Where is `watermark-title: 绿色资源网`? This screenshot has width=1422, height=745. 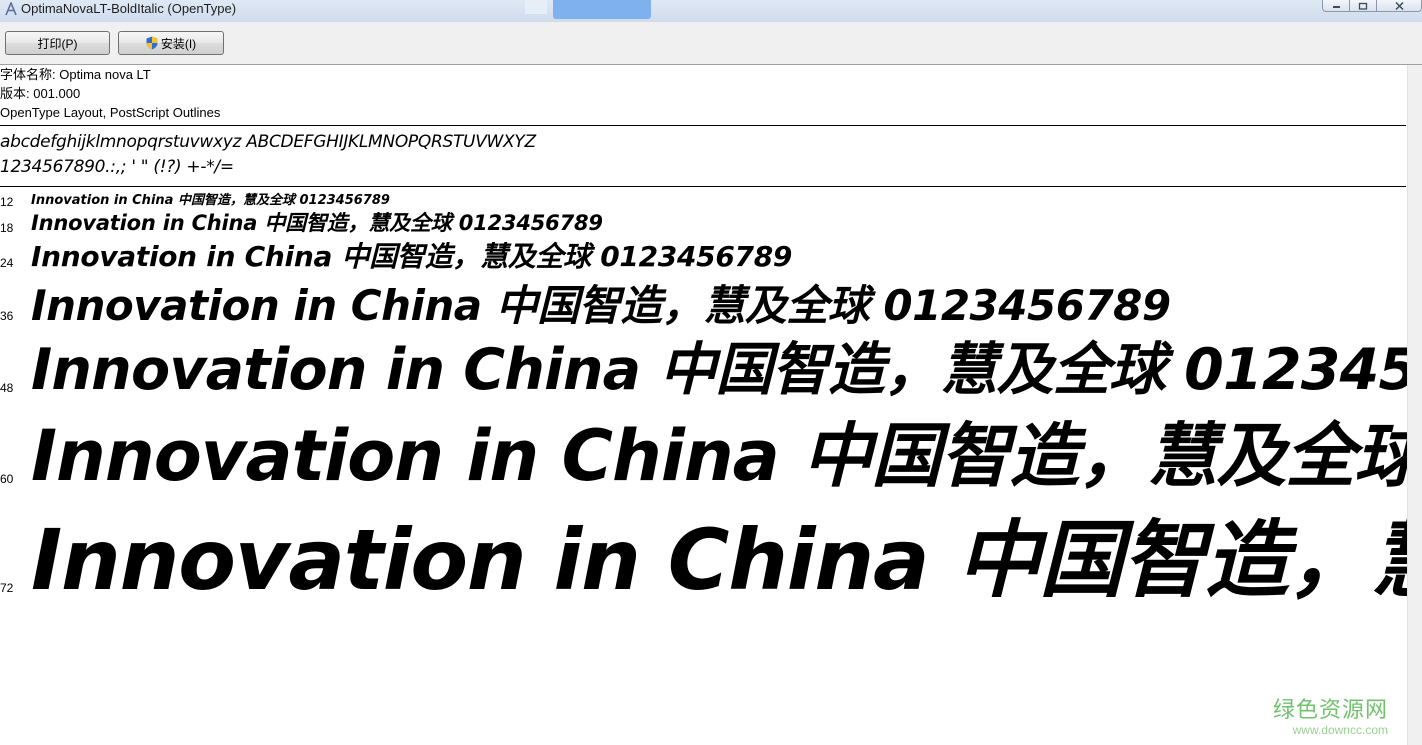 watermark-title: 绿色资源网 is located at coordinates (1330, 710).